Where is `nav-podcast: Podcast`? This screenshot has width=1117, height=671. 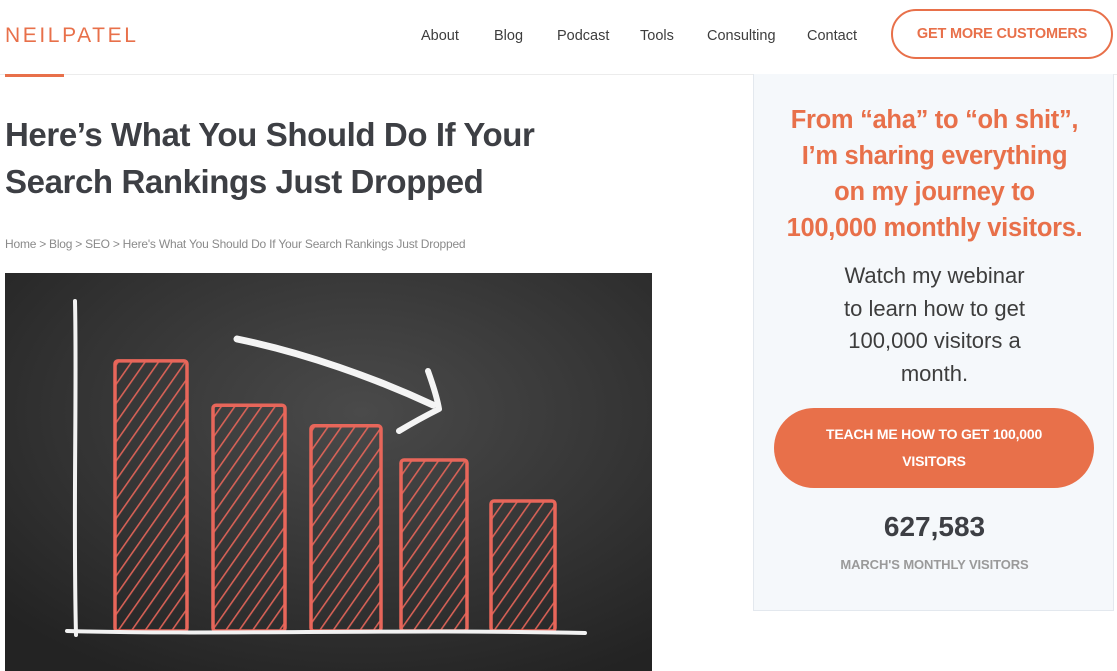
nav-podcast: Podcast is located at coordinates (583, 36).